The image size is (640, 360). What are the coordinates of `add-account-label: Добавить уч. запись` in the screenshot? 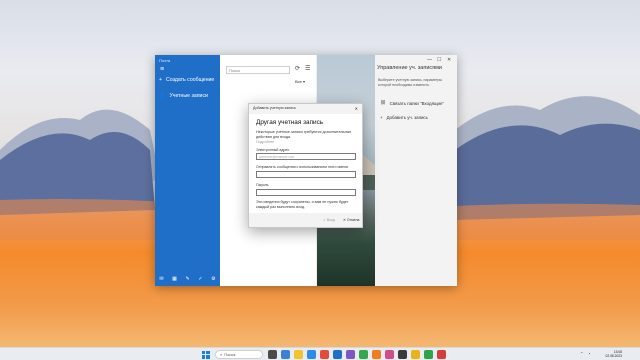 It's located at (407, 117).